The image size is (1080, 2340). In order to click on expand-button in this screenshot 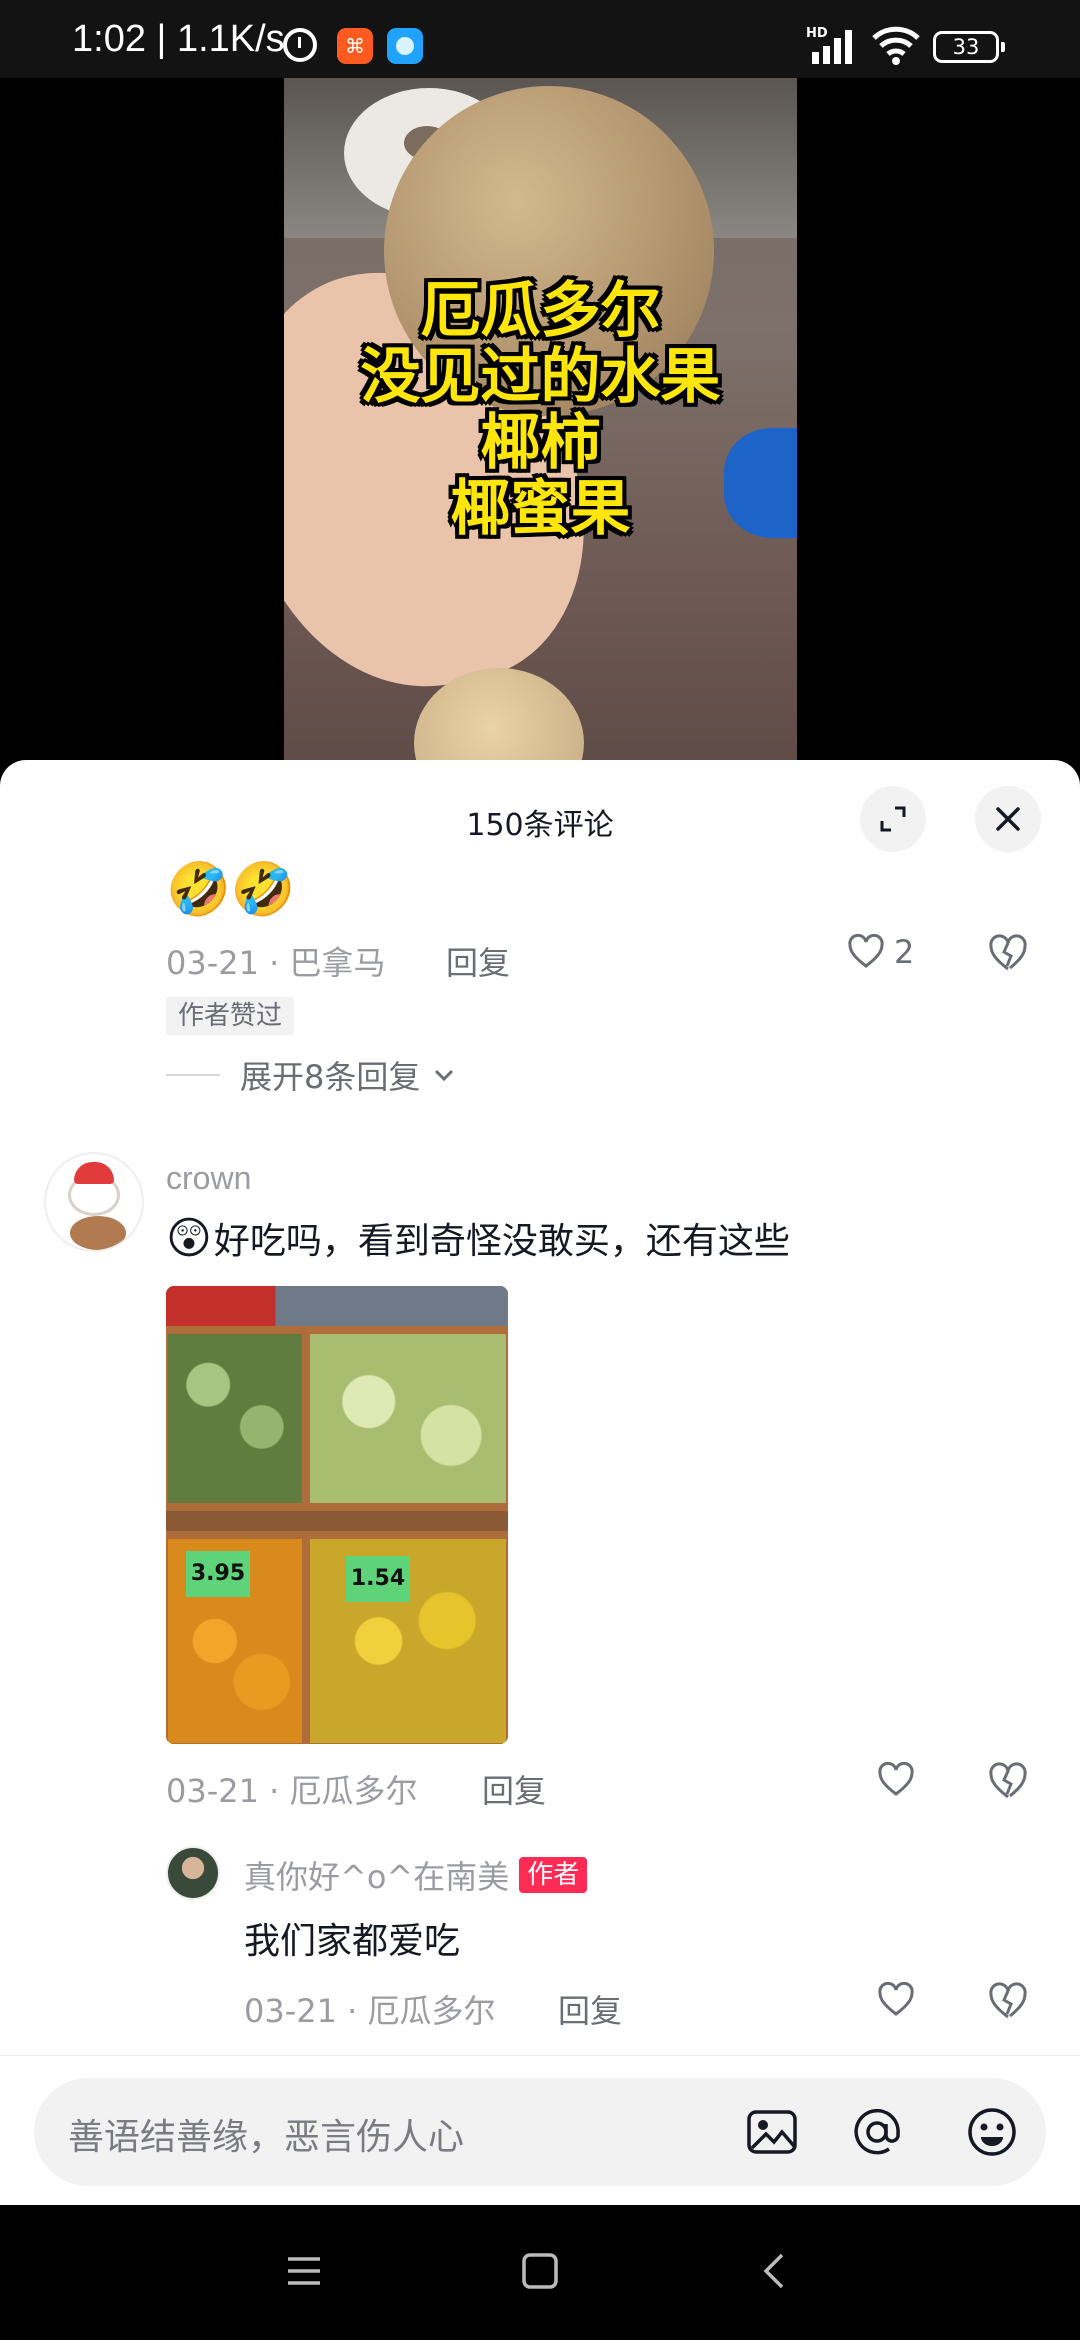, I will do `click(893, 819)`.